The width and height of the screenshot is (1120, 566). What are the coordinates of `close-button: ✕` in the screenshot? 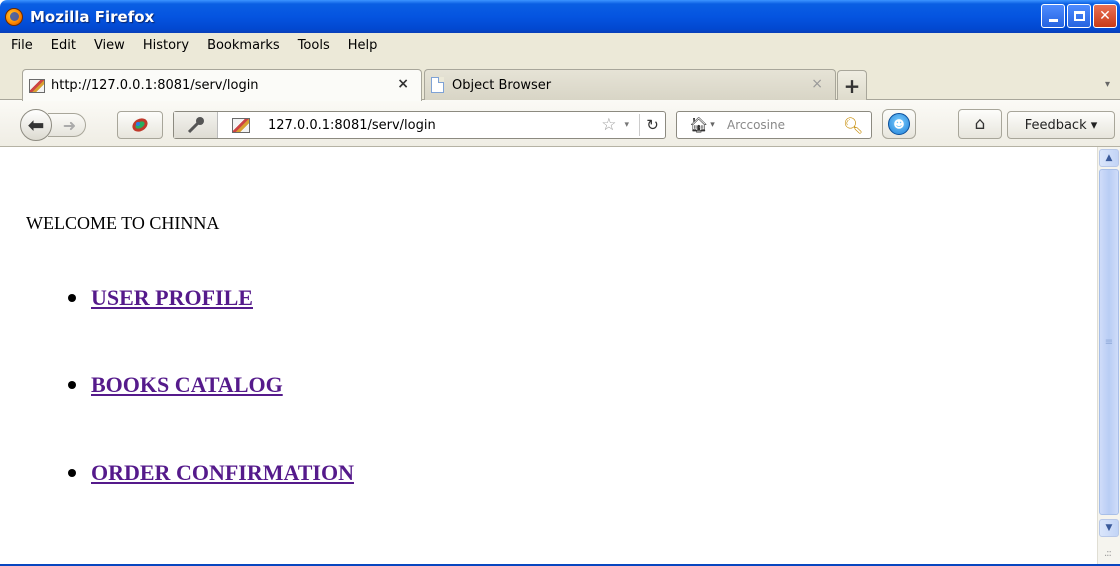 It's located at (1105, 16).